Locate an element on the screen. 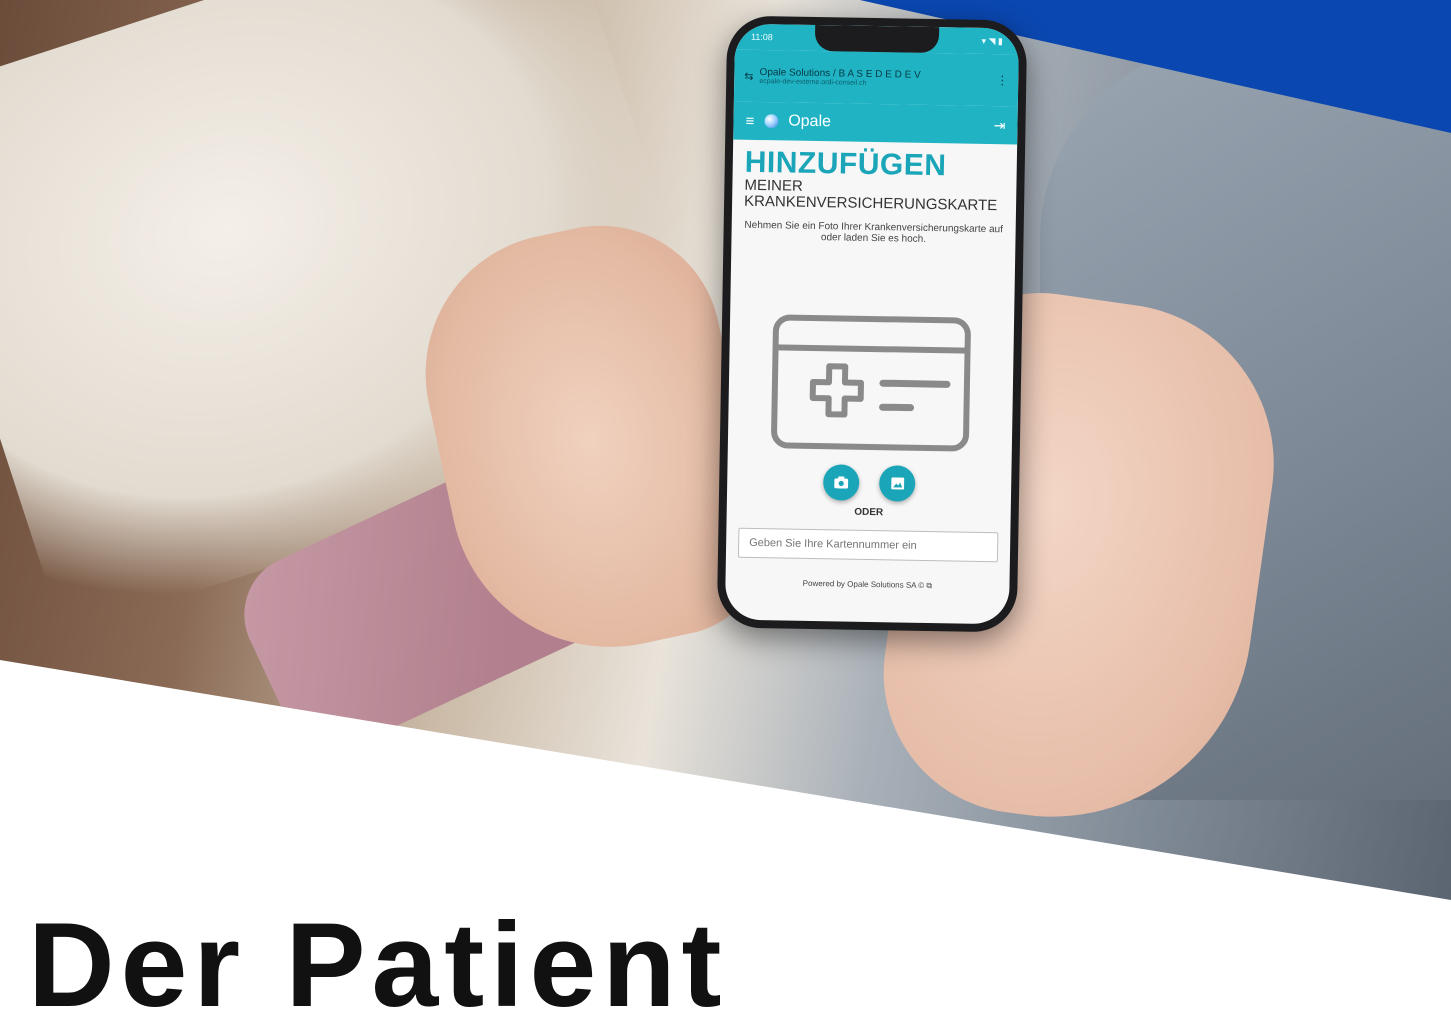  or-label: ODER is located at coordinates (869, 512).